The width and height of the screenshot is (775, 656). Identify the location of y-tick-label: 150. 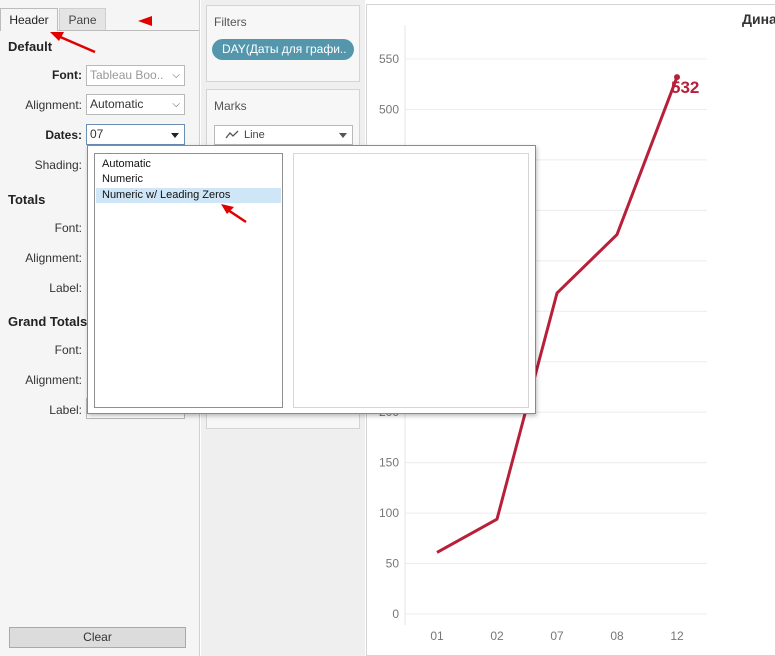
(389, 463).